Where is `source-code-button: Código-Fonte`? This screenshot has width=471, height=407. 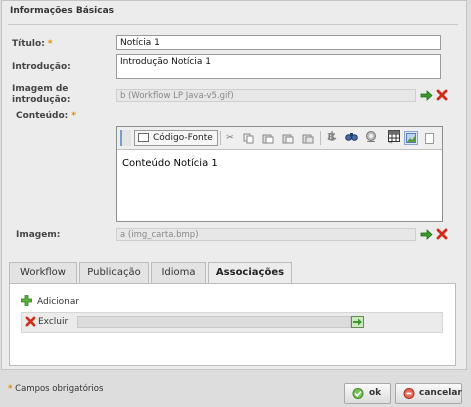
source-code-button: Código-Fonte is located at coordinates (176, 138).